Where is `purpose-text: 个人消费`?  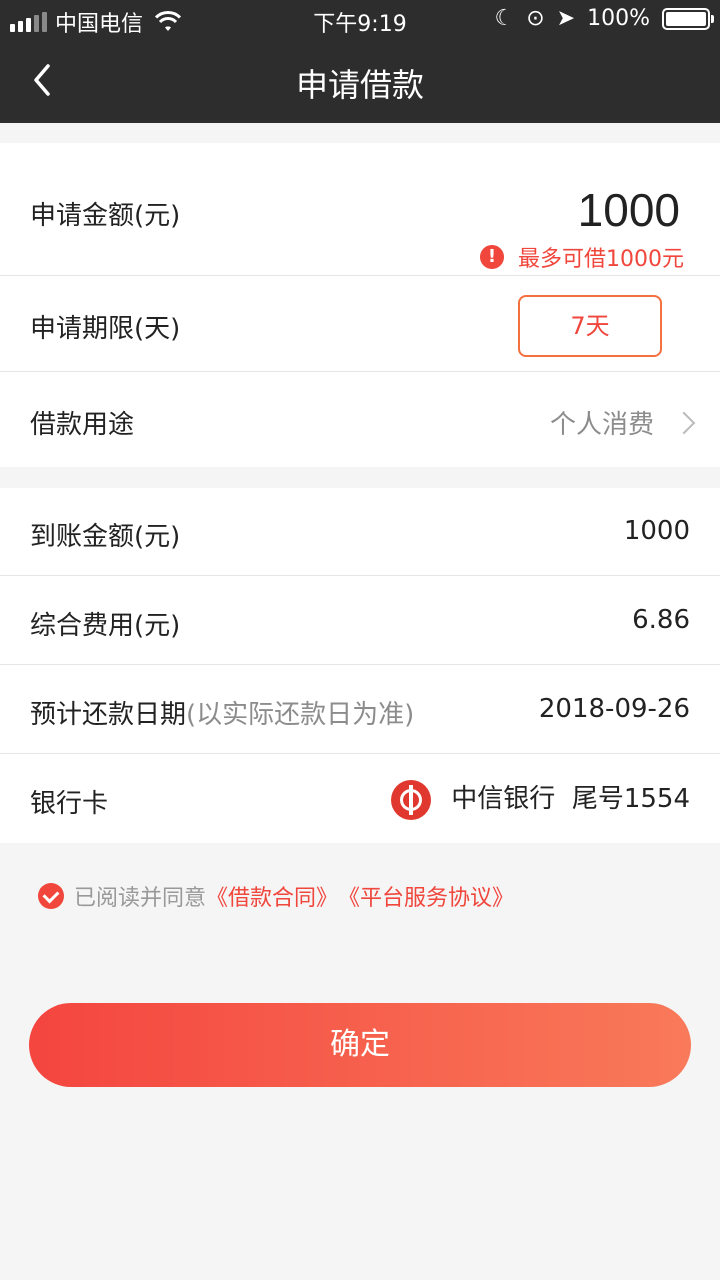 purpose-text: 个人消费 is located at coordinates (601, 425).